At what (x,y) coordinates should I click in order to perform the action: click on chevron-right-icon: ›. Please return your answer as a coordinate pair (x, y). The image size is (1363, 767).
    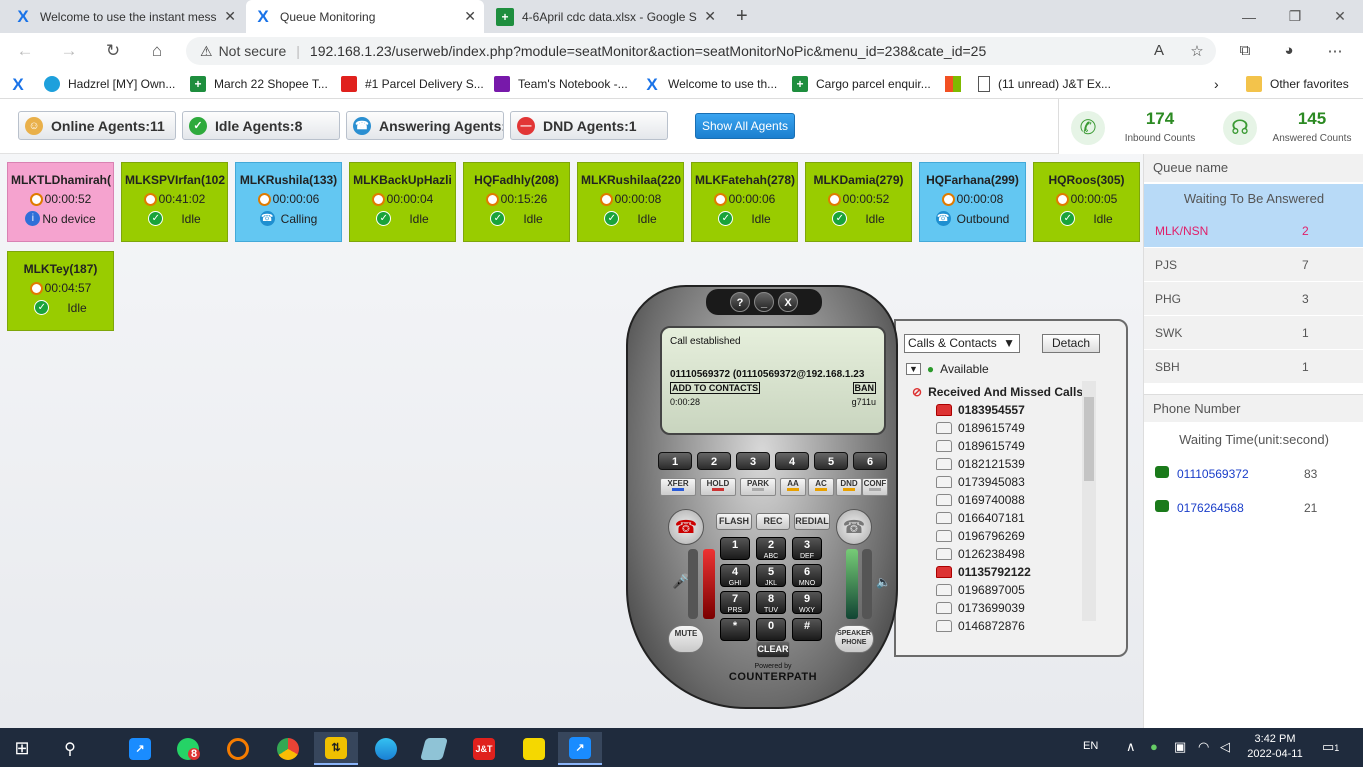
    Looking at the image, I should click on (1216, 84).